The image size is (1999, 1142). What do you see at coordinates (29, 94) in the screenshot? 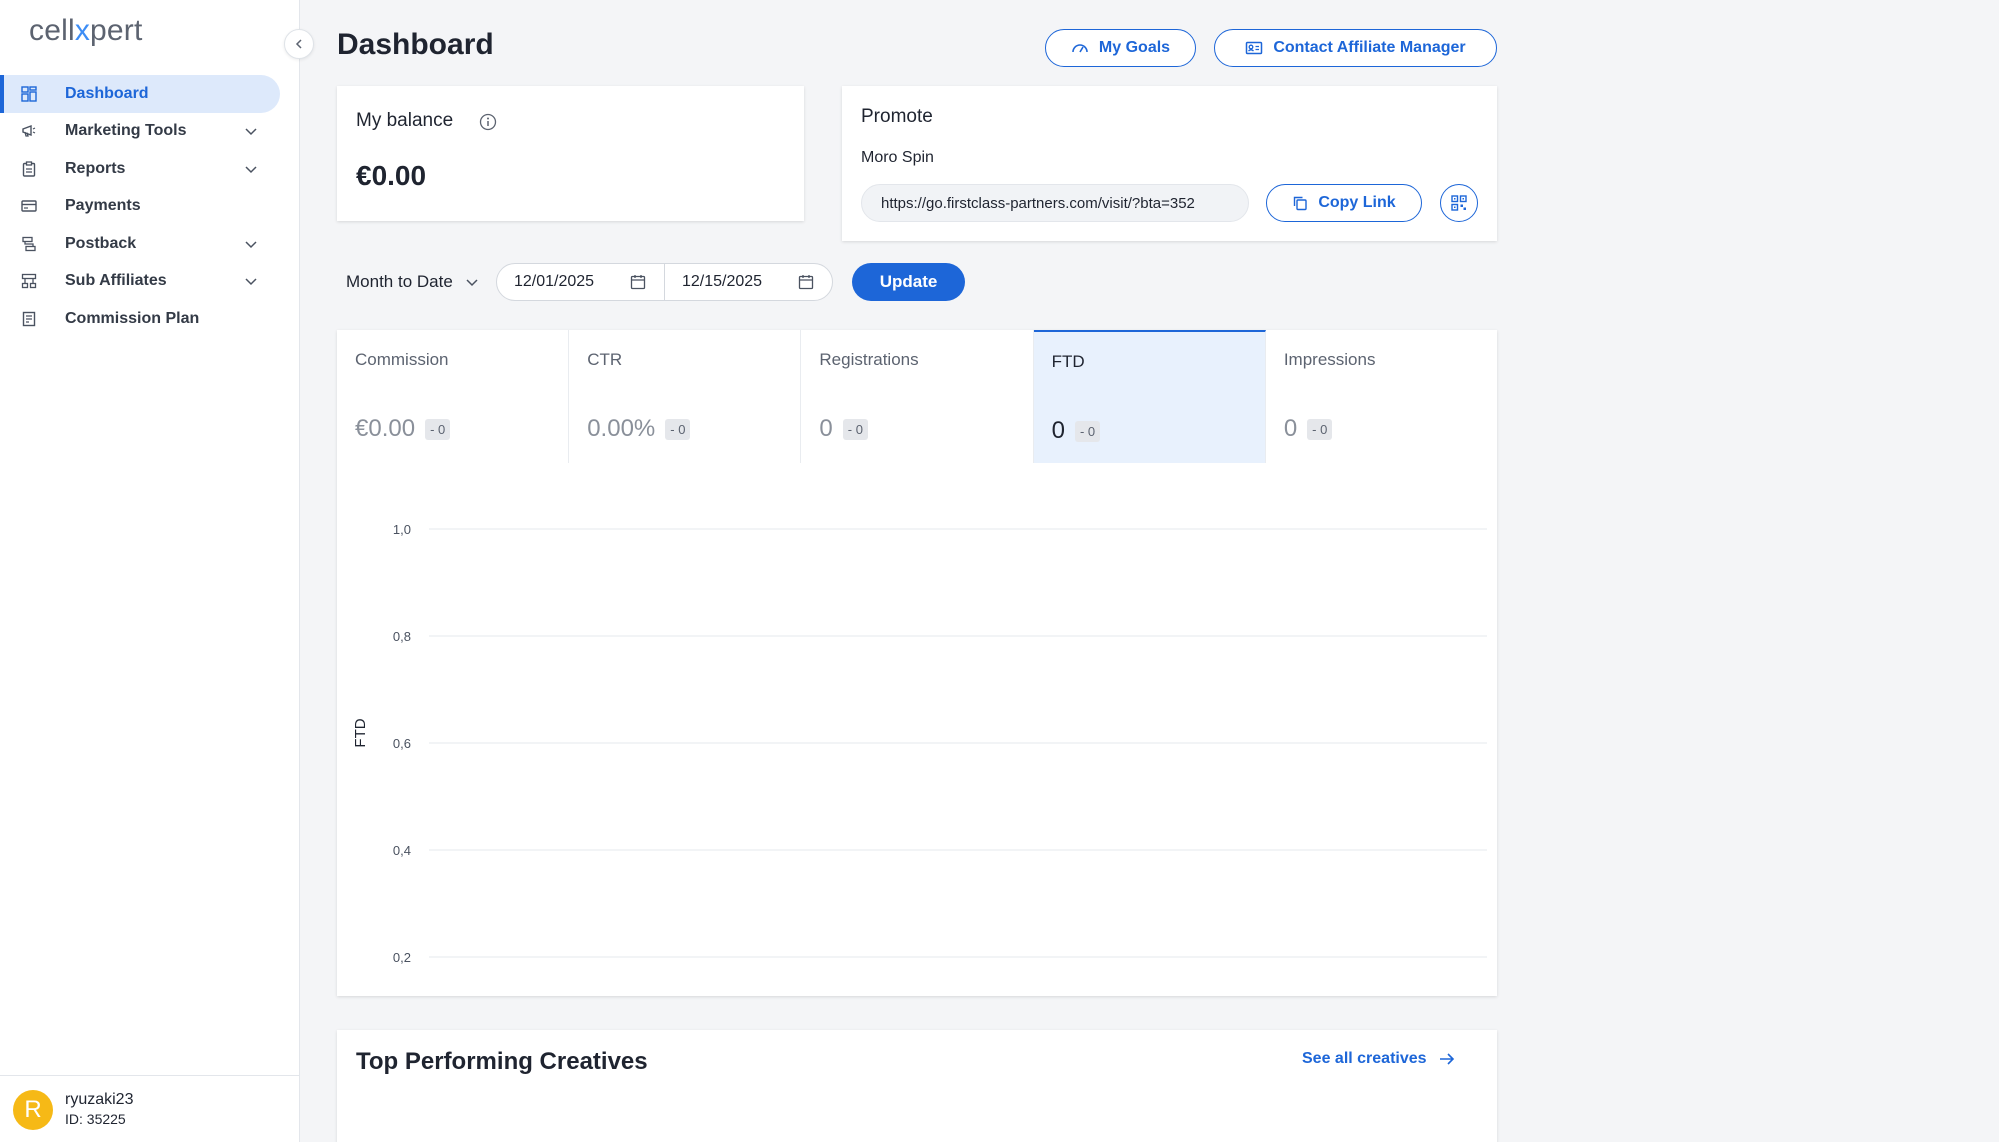
I see `dashboard-icon` at bounding box center [29, 94].